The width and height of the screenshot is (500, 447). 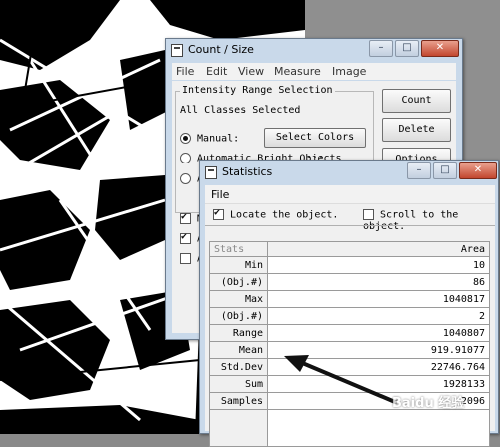 What do you see at coordinates (284, 215) in the screenshot?
I see `locate-label: Locate the object.` at bounding box center [284, 215].